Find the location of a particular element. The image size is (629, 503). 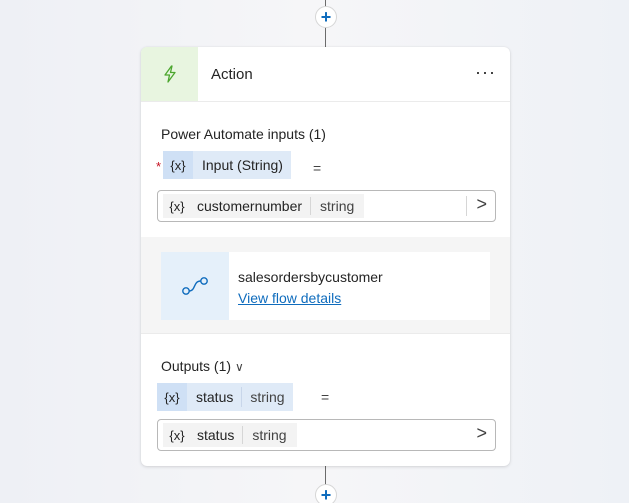

input-variable-chip: {x} Input (String) is located at coordinates (227, 165).